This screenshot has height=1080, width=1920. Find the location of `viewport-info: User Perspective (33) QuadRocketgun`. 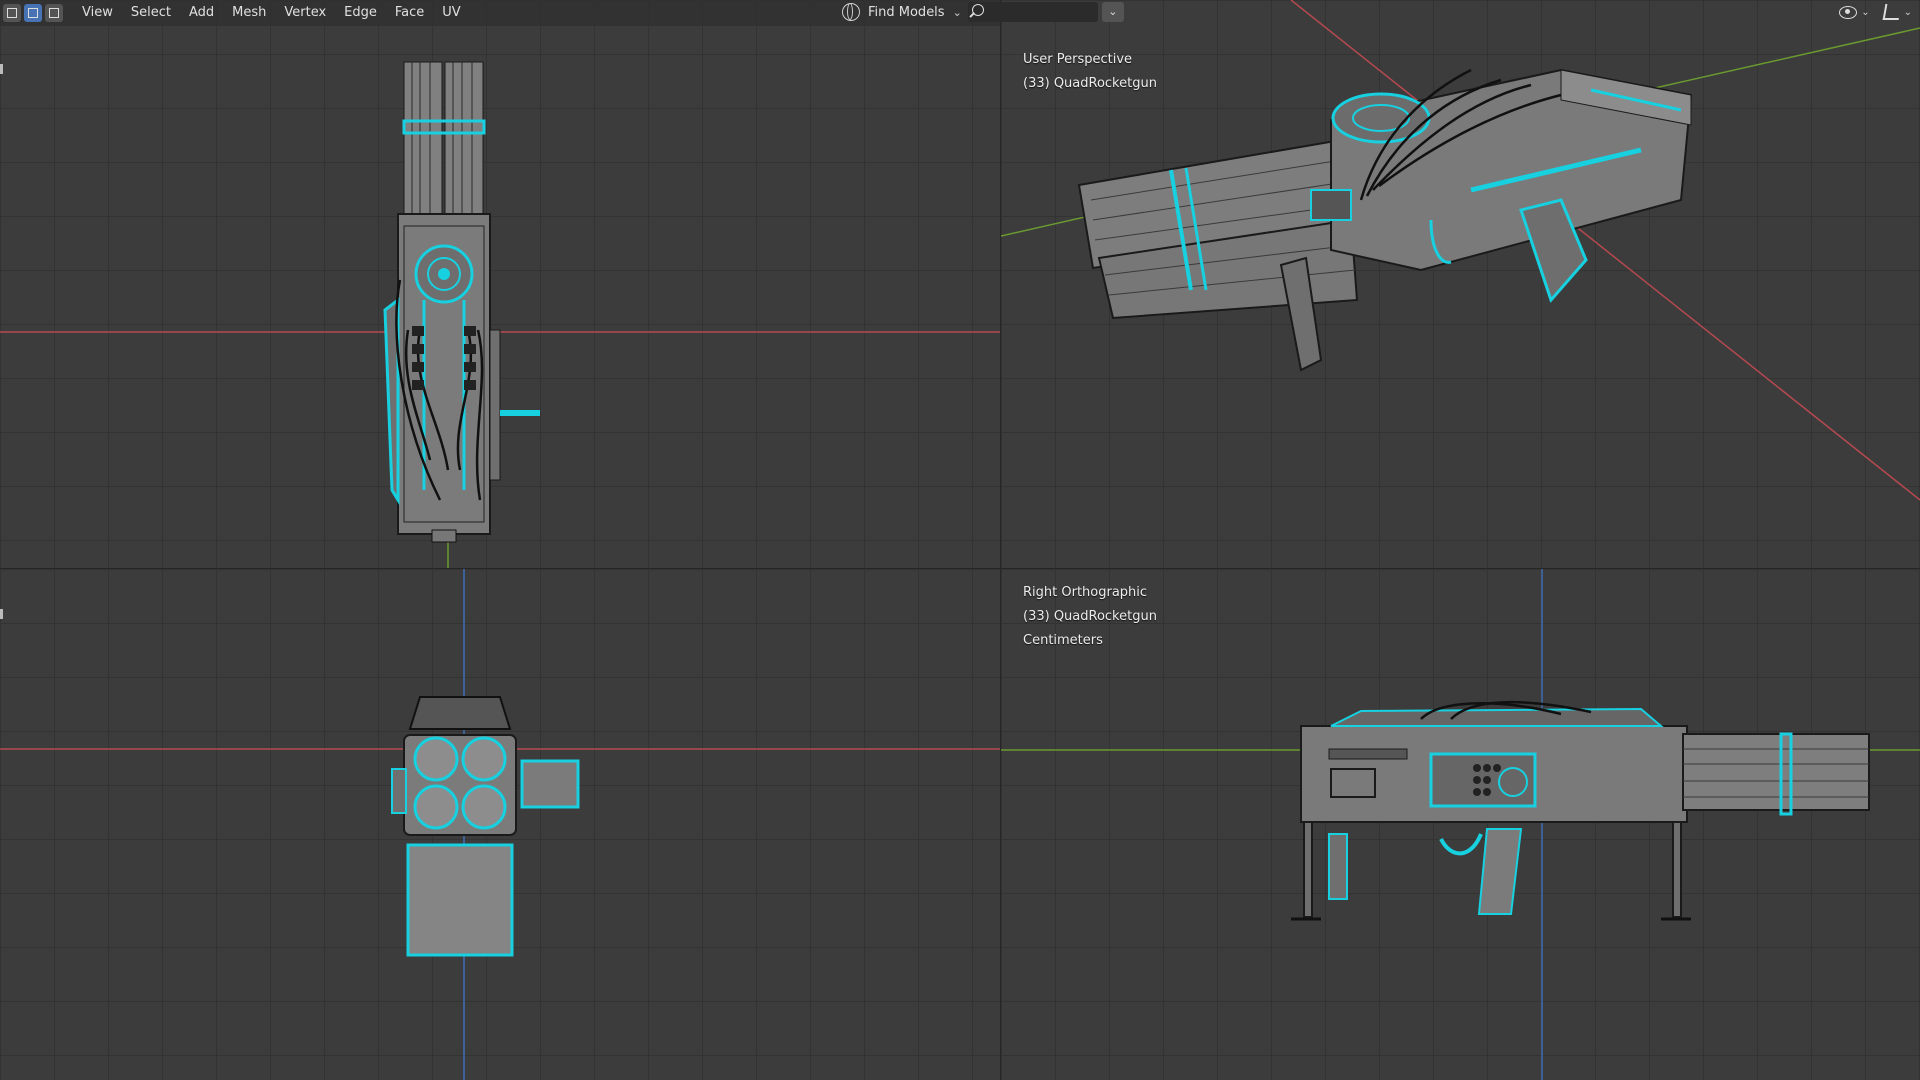

viewport-info: User Perspective (33) QuadRocketgun is located at coordinates (1090, 72).